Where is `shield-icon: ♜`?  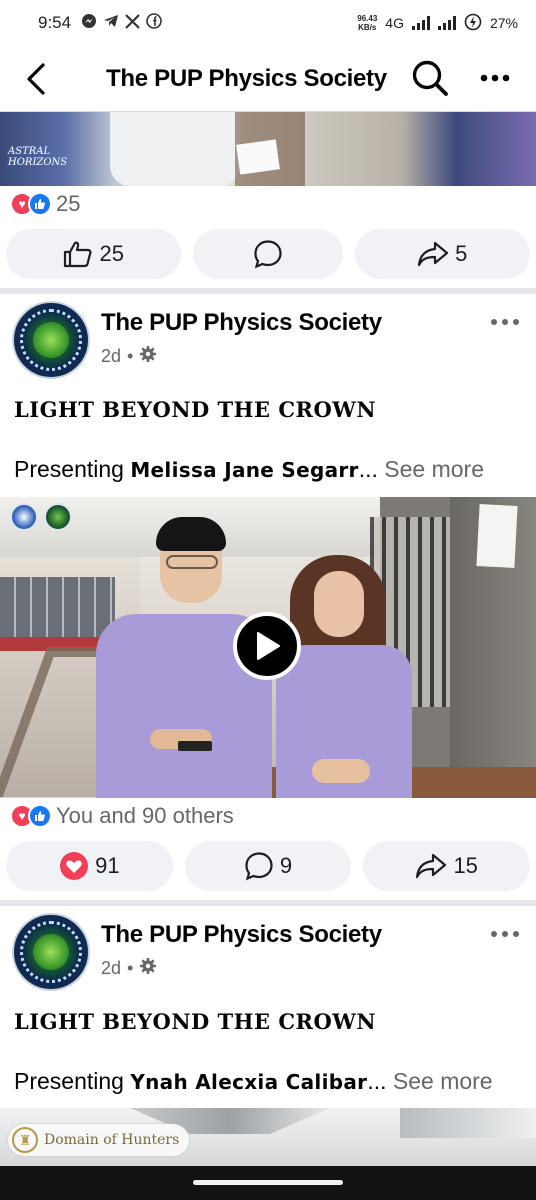
shield-icon: ♜ is located at coordinates (25, 1140).